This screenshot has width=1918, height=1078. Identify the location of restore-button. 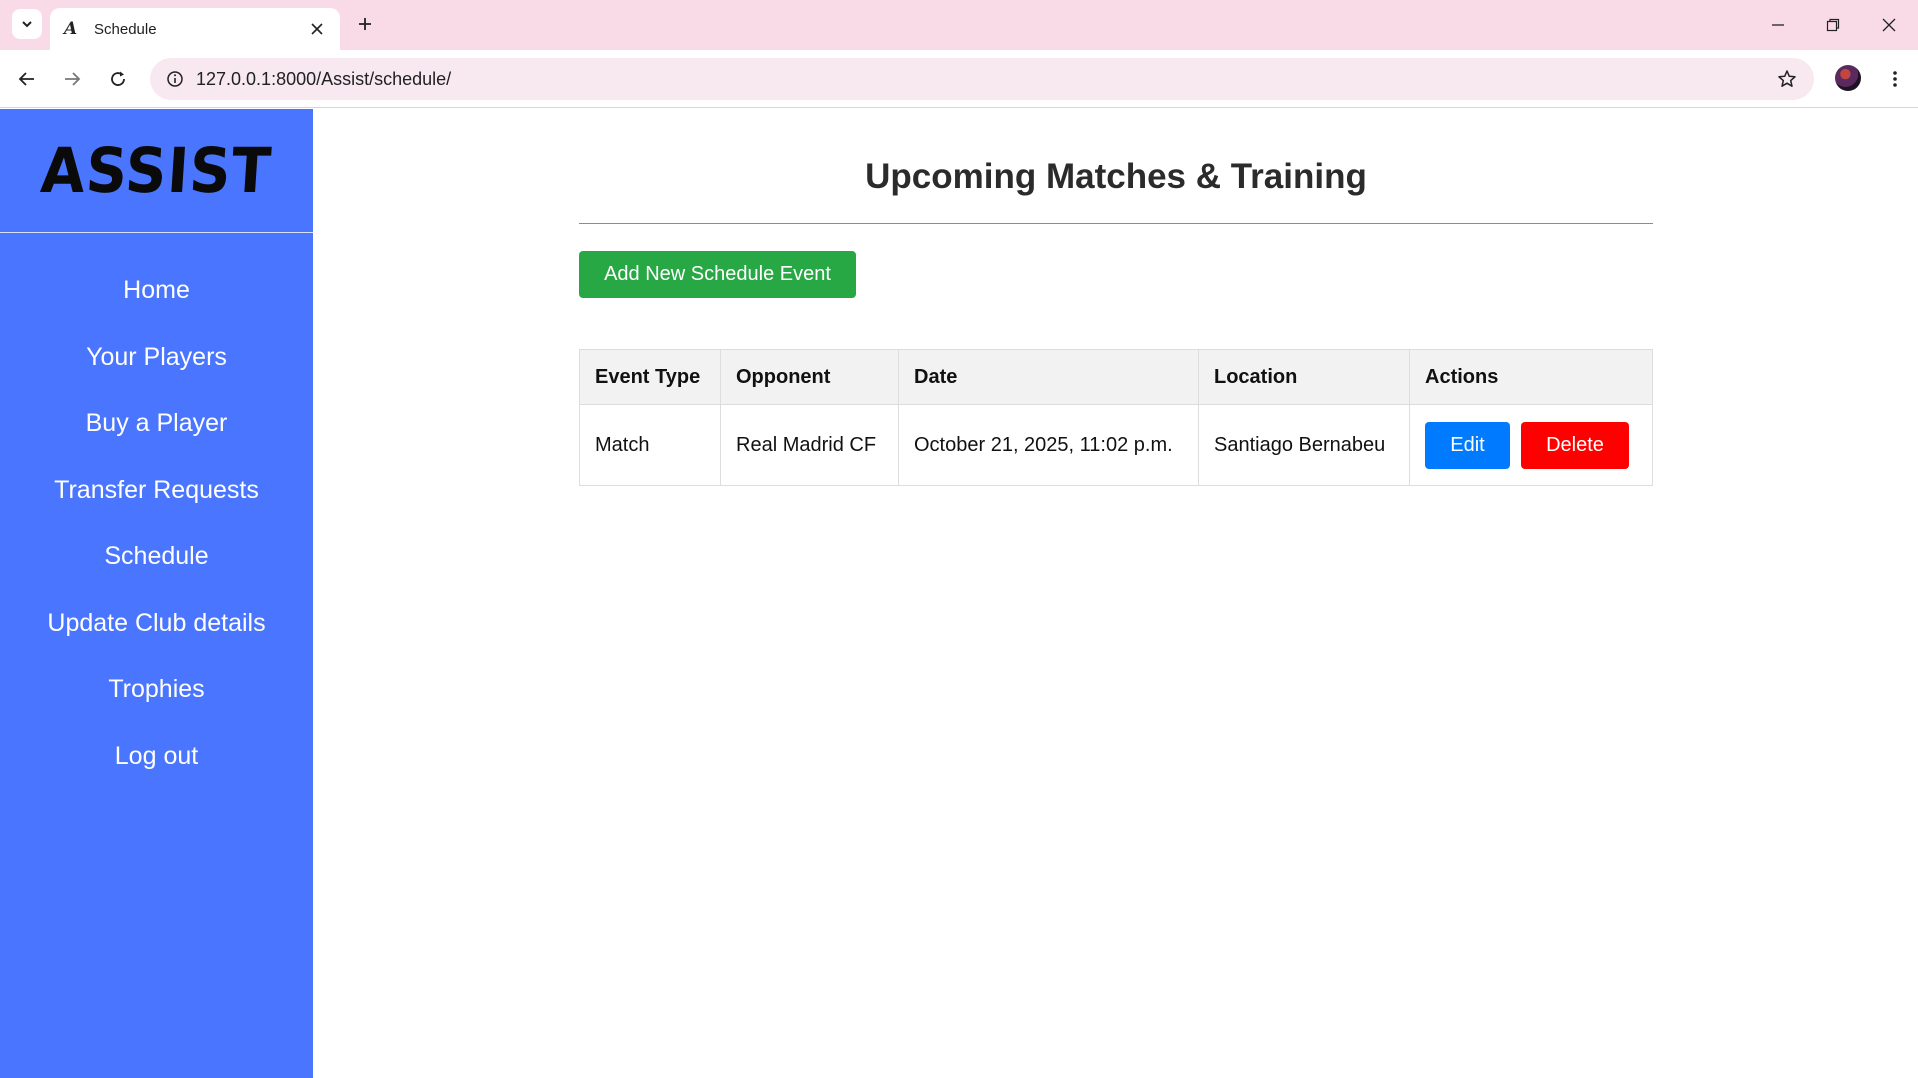
(1833, 25).